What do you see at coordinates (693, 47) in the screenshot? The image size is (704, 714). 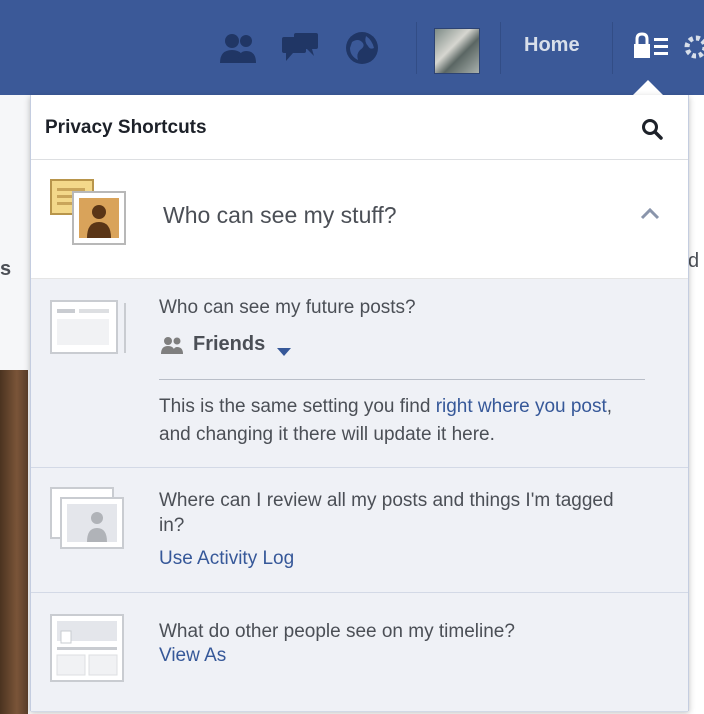 I see `settings-gear-icon` at bounding box center [693, 47].